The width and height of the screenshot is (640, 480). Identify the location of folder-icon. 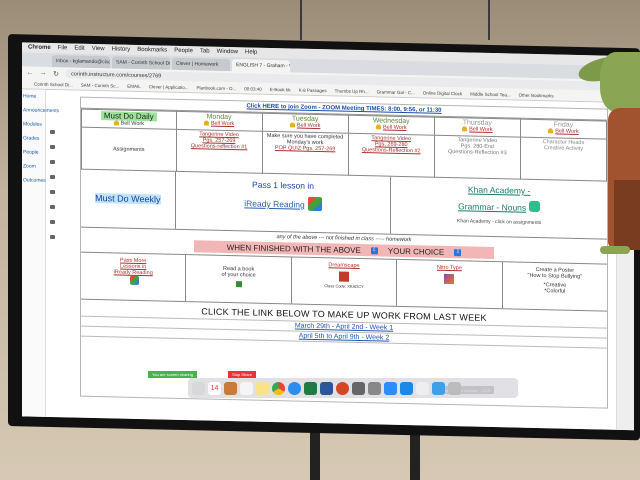
(438, 388).